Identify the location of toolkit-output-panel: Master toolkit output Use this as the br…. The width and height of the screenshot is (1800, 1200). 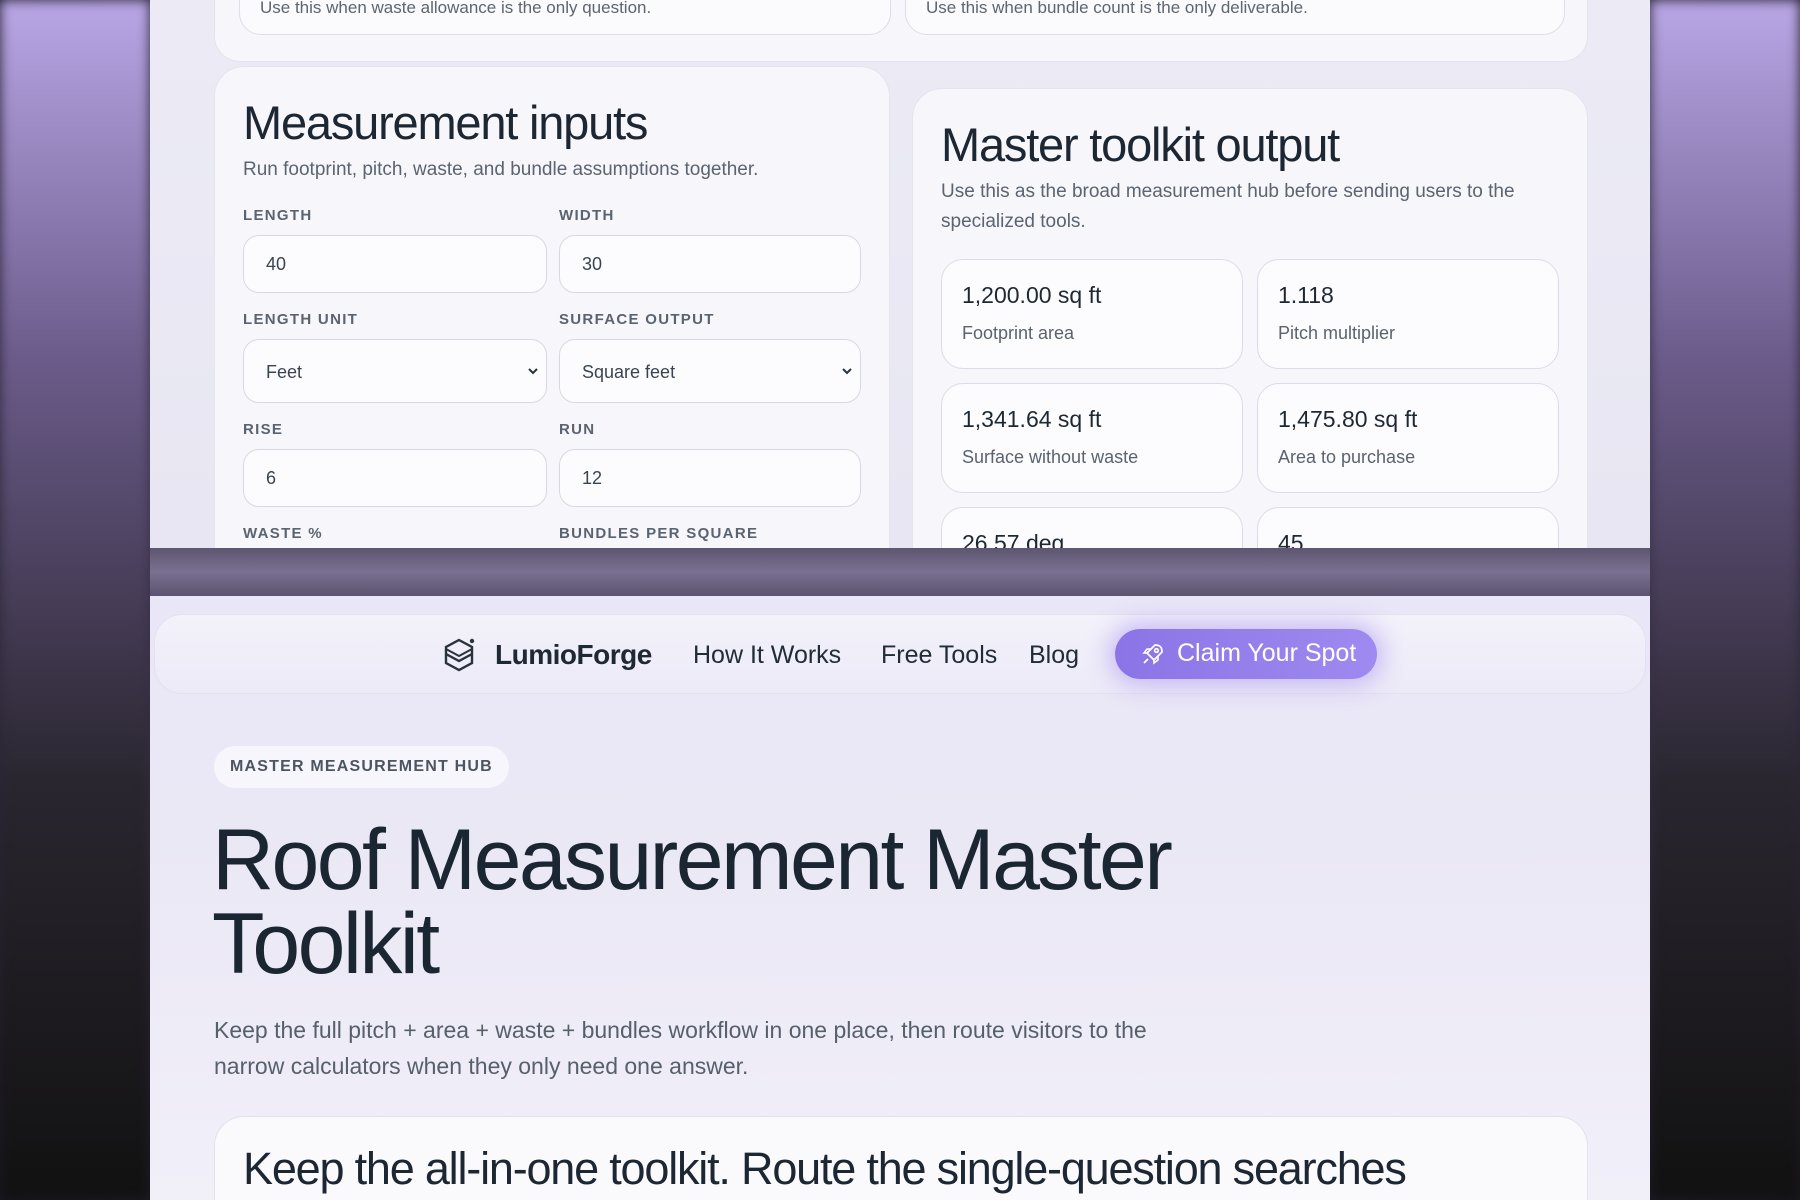
(1250, 318).